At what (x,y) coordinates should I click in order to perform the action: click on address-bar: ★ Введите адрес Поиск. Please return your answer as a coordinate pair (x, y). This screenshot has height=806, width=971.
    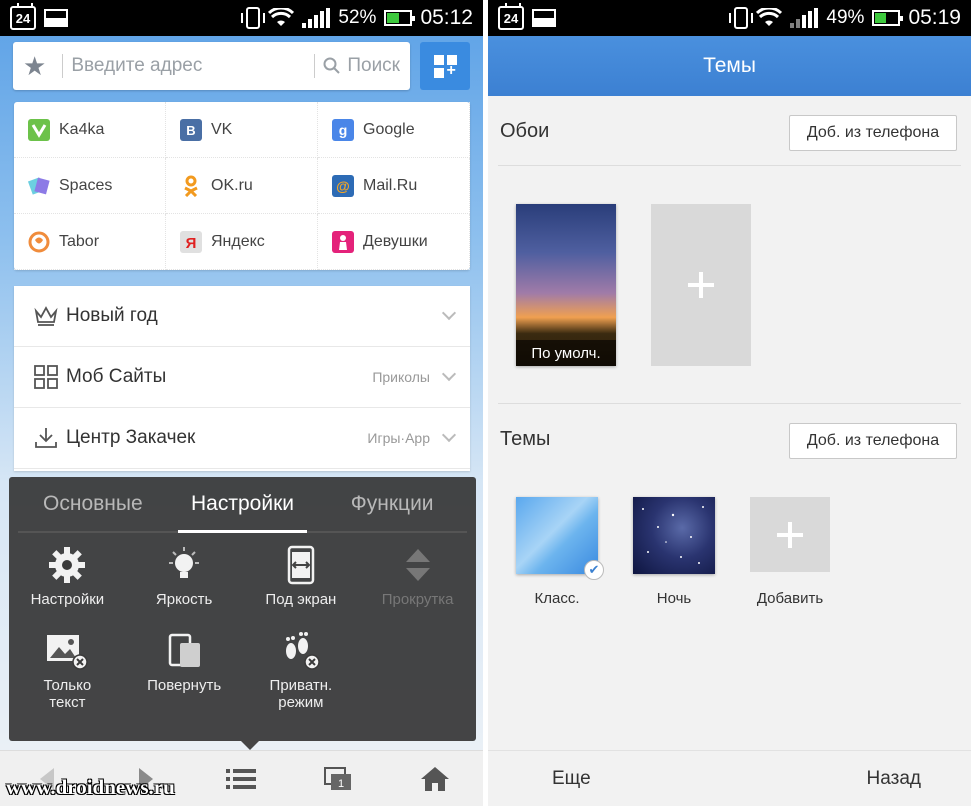
    Looking at the image, I should click on (211, 66).